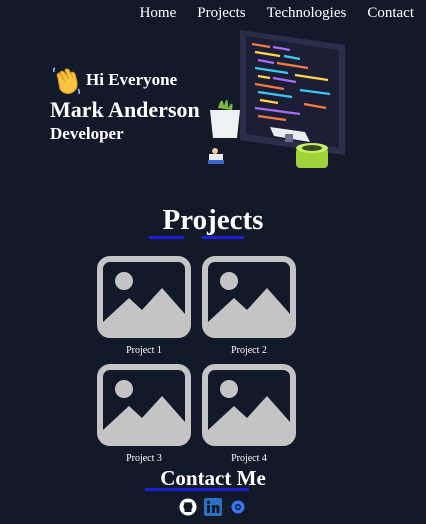  What do you see at coordinates (249, 458) in the screenshot?
I see `project-label: Project 4` at bounding box center [249, 458].